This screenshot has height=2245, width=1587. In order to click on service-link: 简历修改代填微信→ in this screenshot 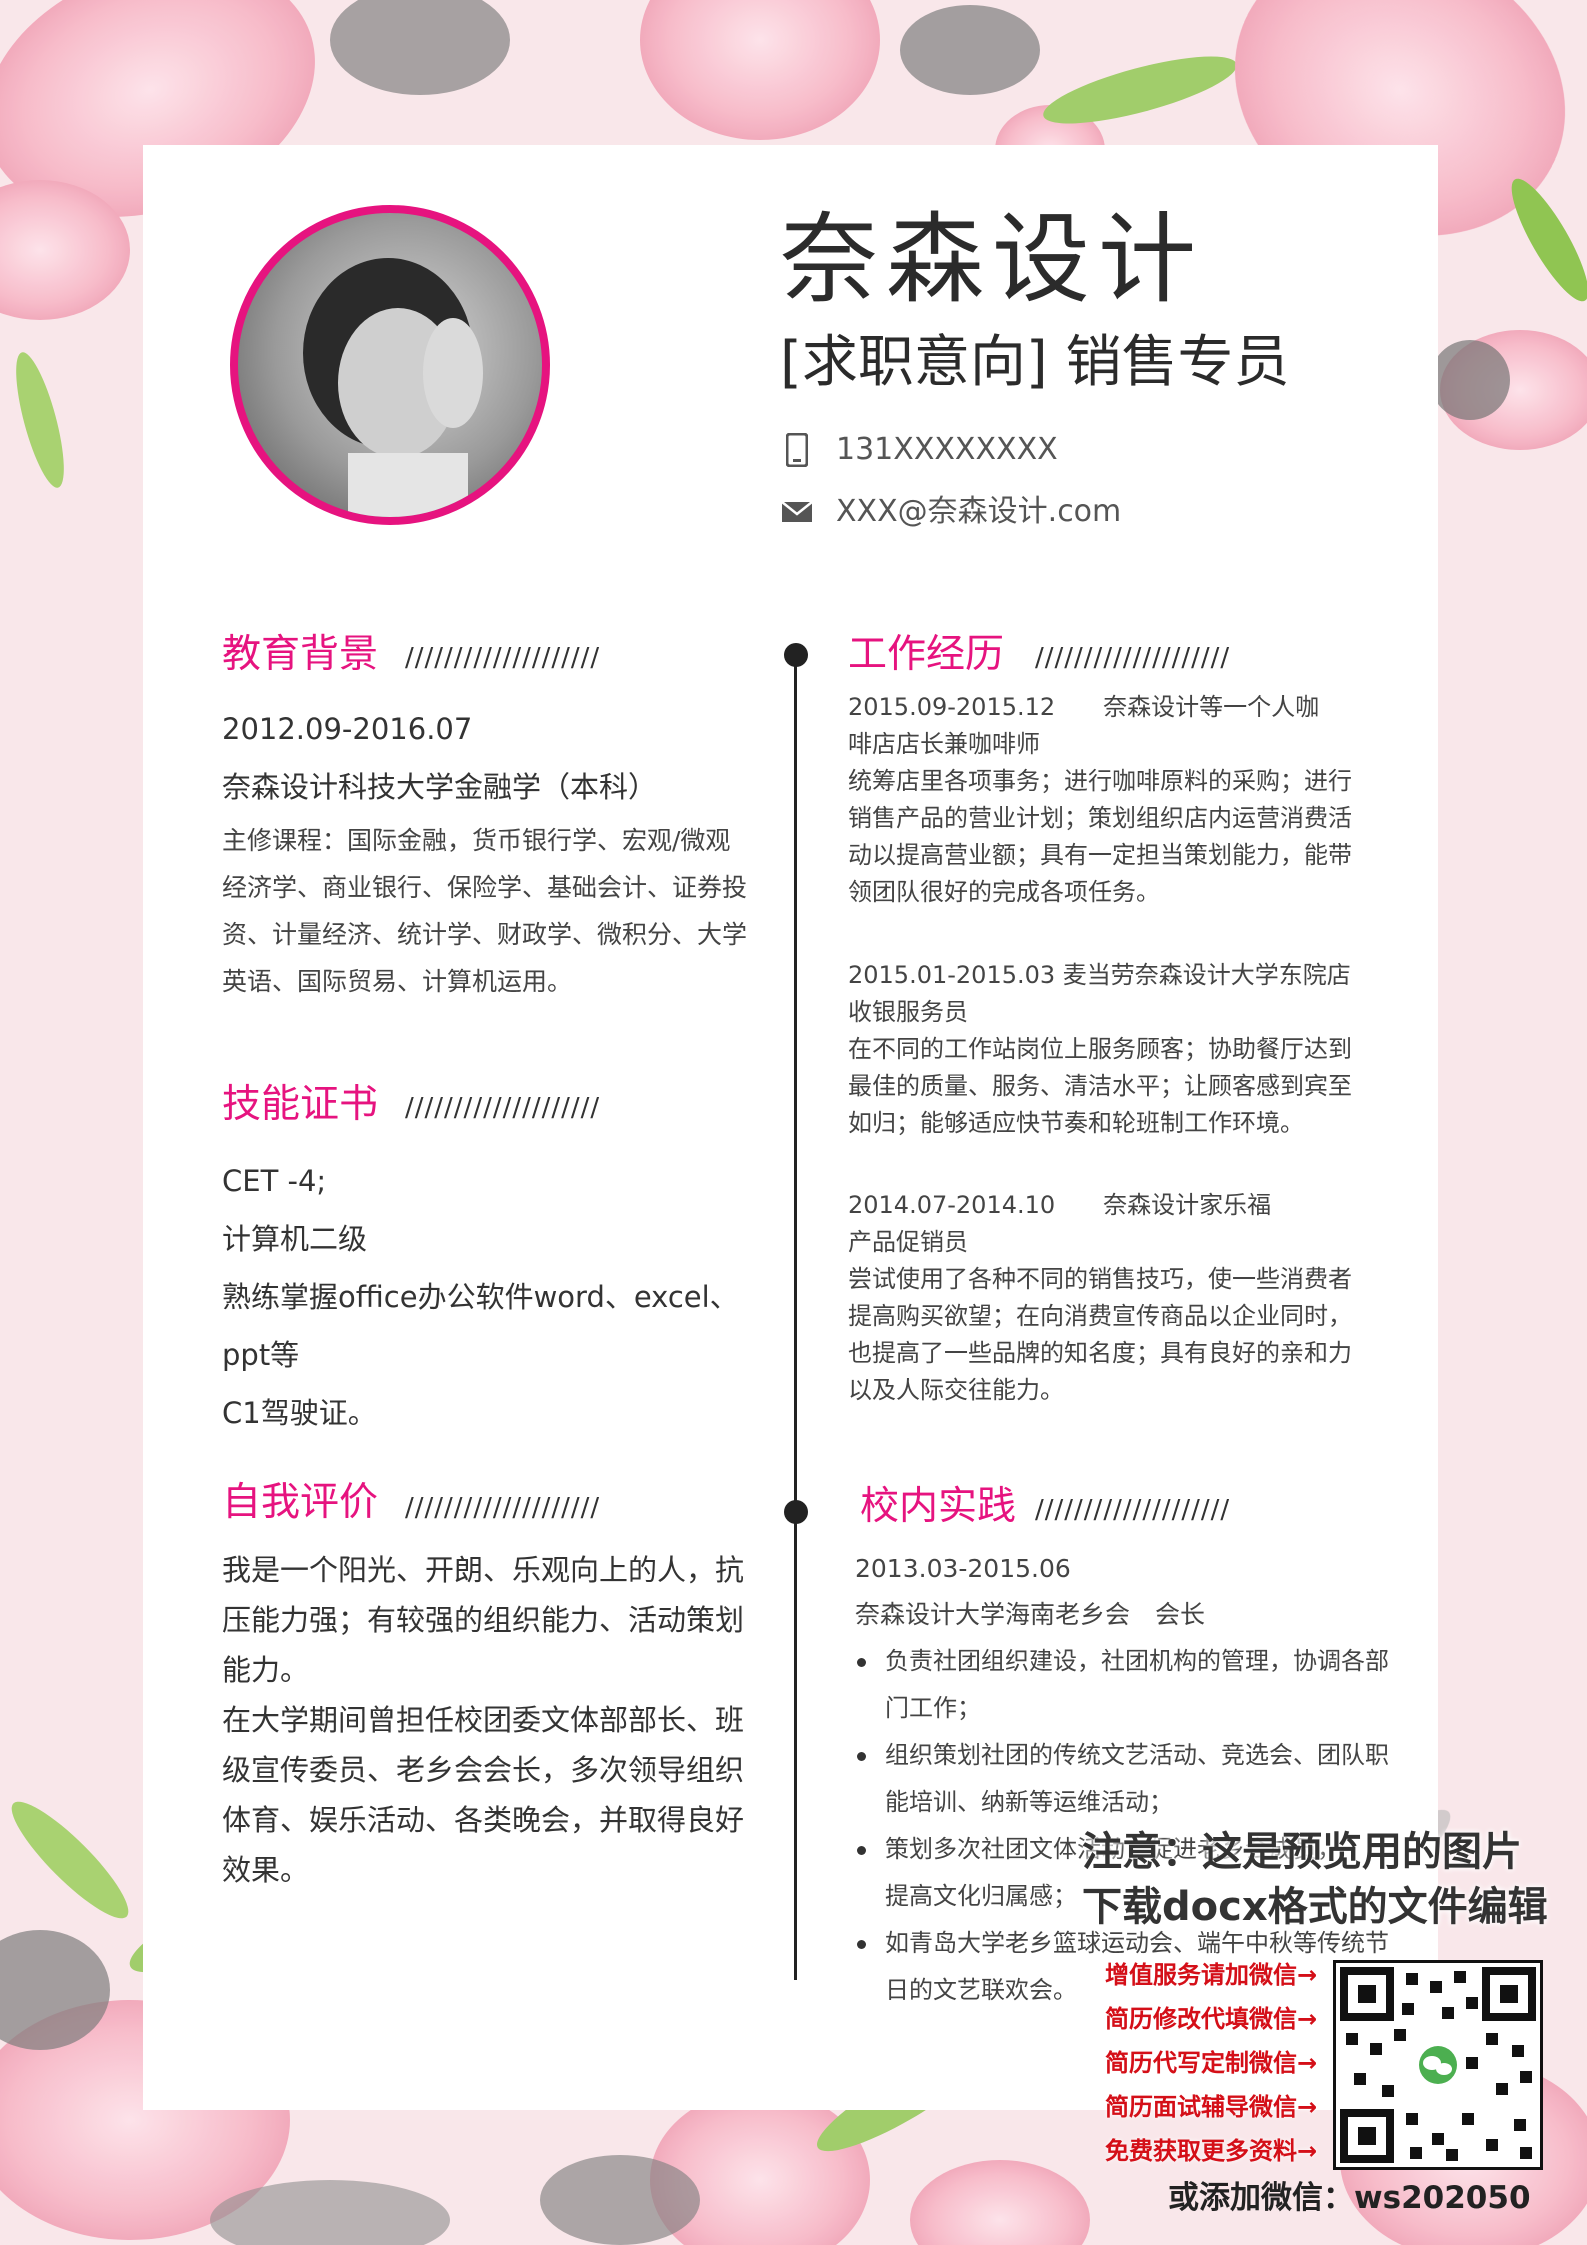, I will do `click(1211, 2019)`.